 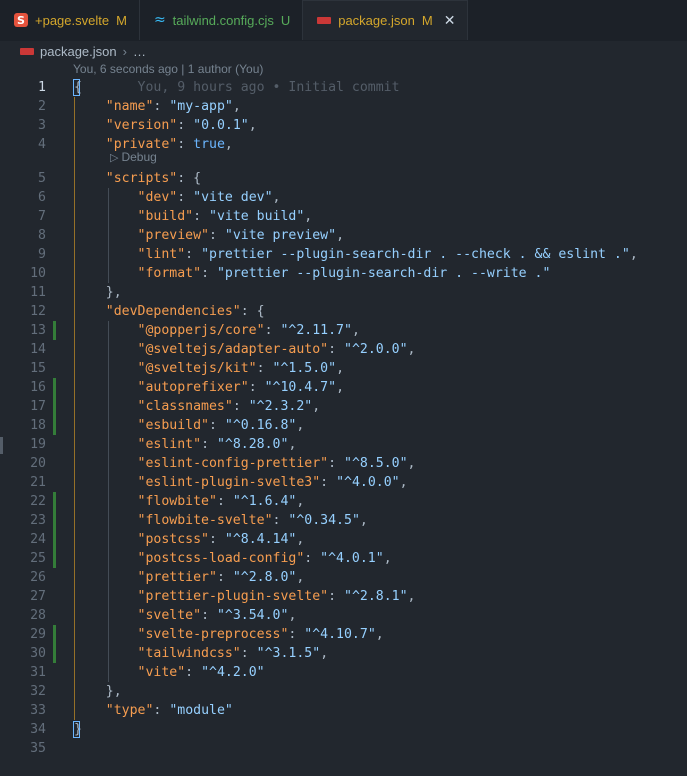 What do you see at coordinates (173, 106) in the screenshot?
I see `code-text: "name": "my-app",` at bounding box center [173, 106].